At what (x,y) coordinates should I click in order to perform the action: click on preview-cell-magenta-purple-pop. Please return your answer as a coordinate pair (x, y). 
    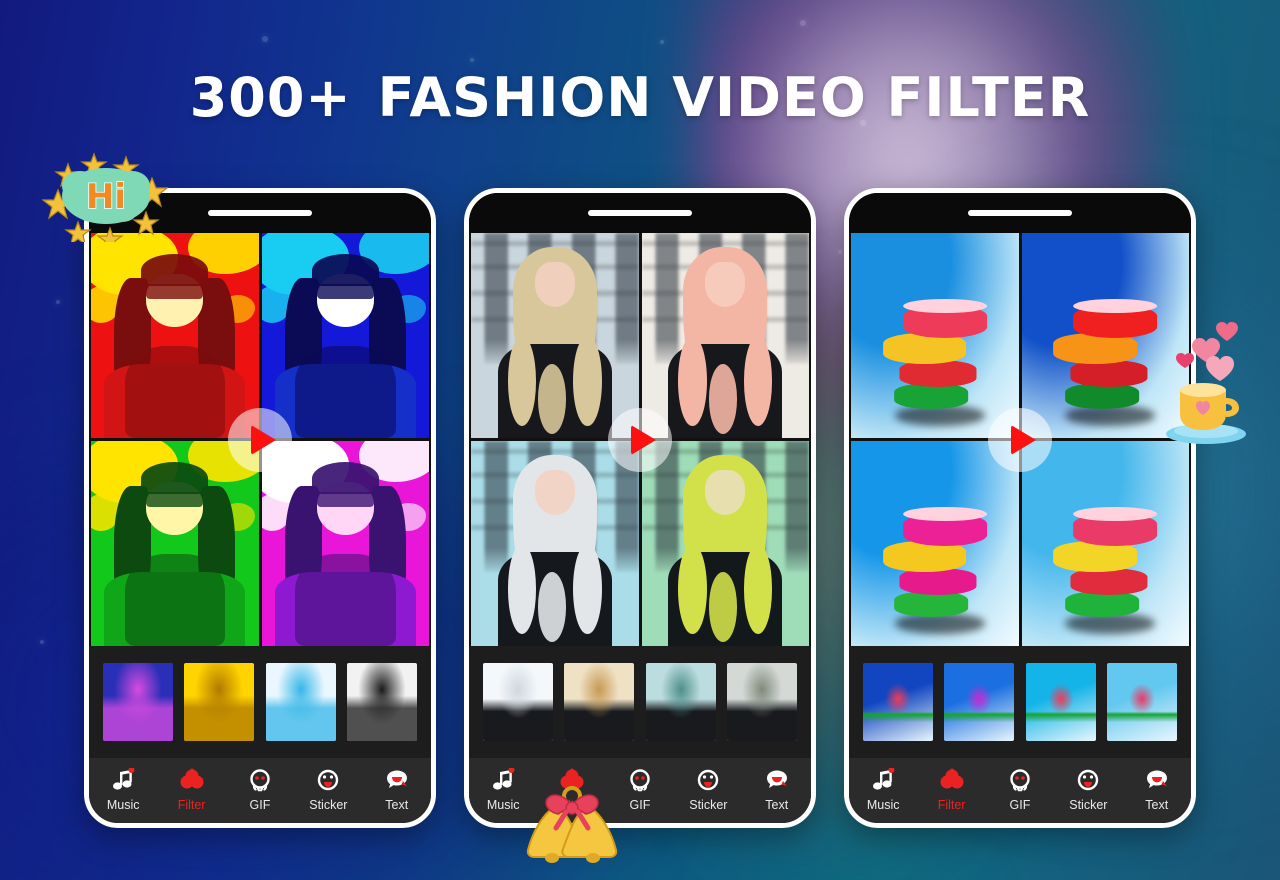
    Looking at the image, I should click on (345, 543).